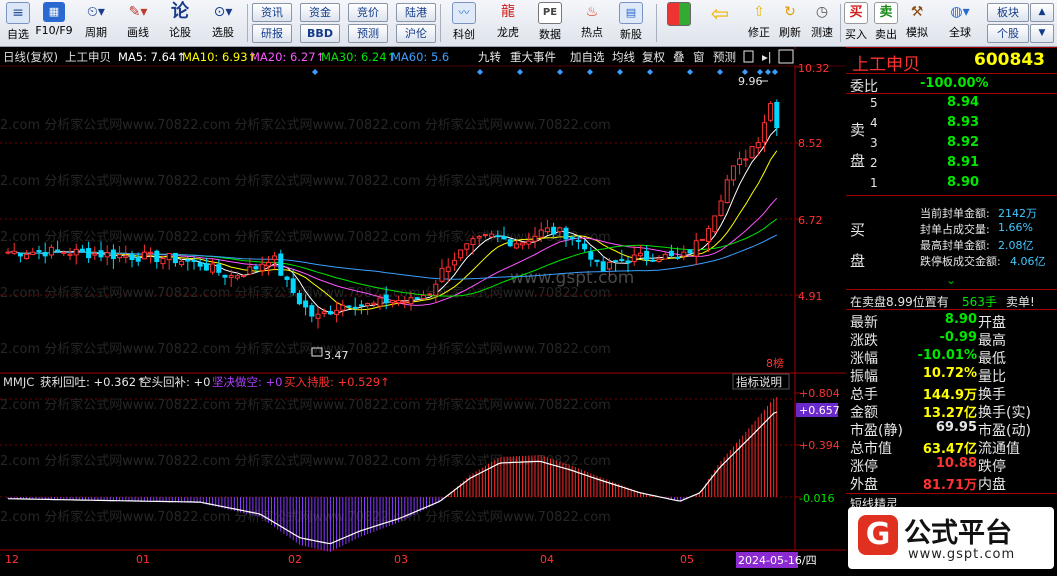  Describe the element at coordinates (508, 23) in the screenshot. I see `toolbar-button-dragon-tiger: 龍 龙虎` at that location.